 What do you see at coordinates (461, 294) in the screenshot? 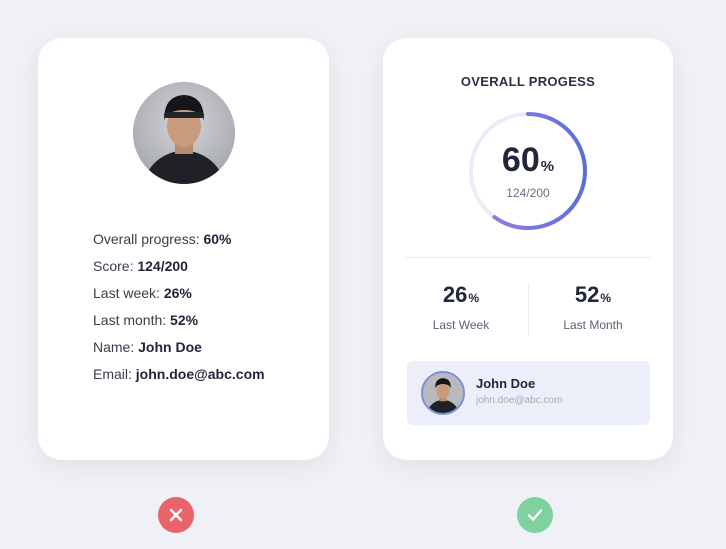
I see `stat-value: 26%` at bounding box center [461, 294].